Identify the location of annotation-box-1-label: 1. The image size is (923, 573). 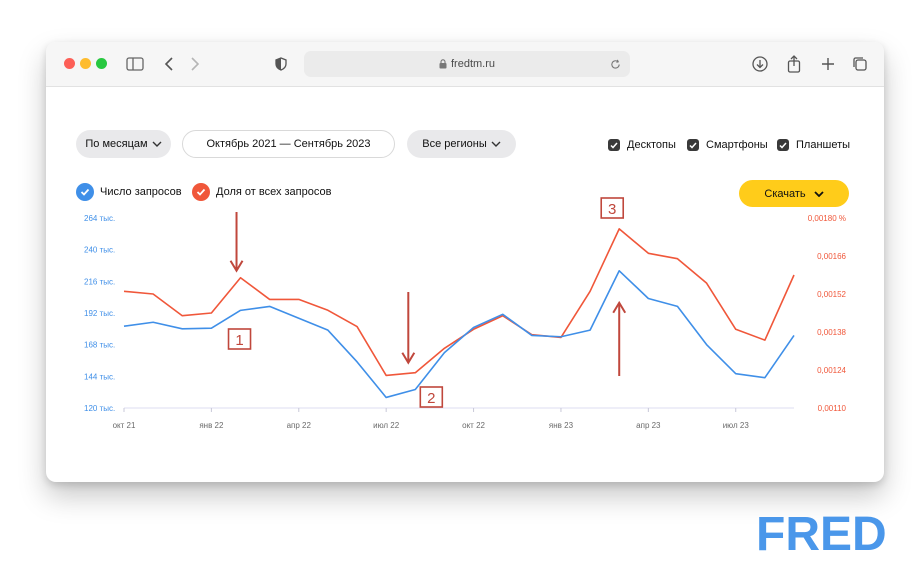
(239, 340).